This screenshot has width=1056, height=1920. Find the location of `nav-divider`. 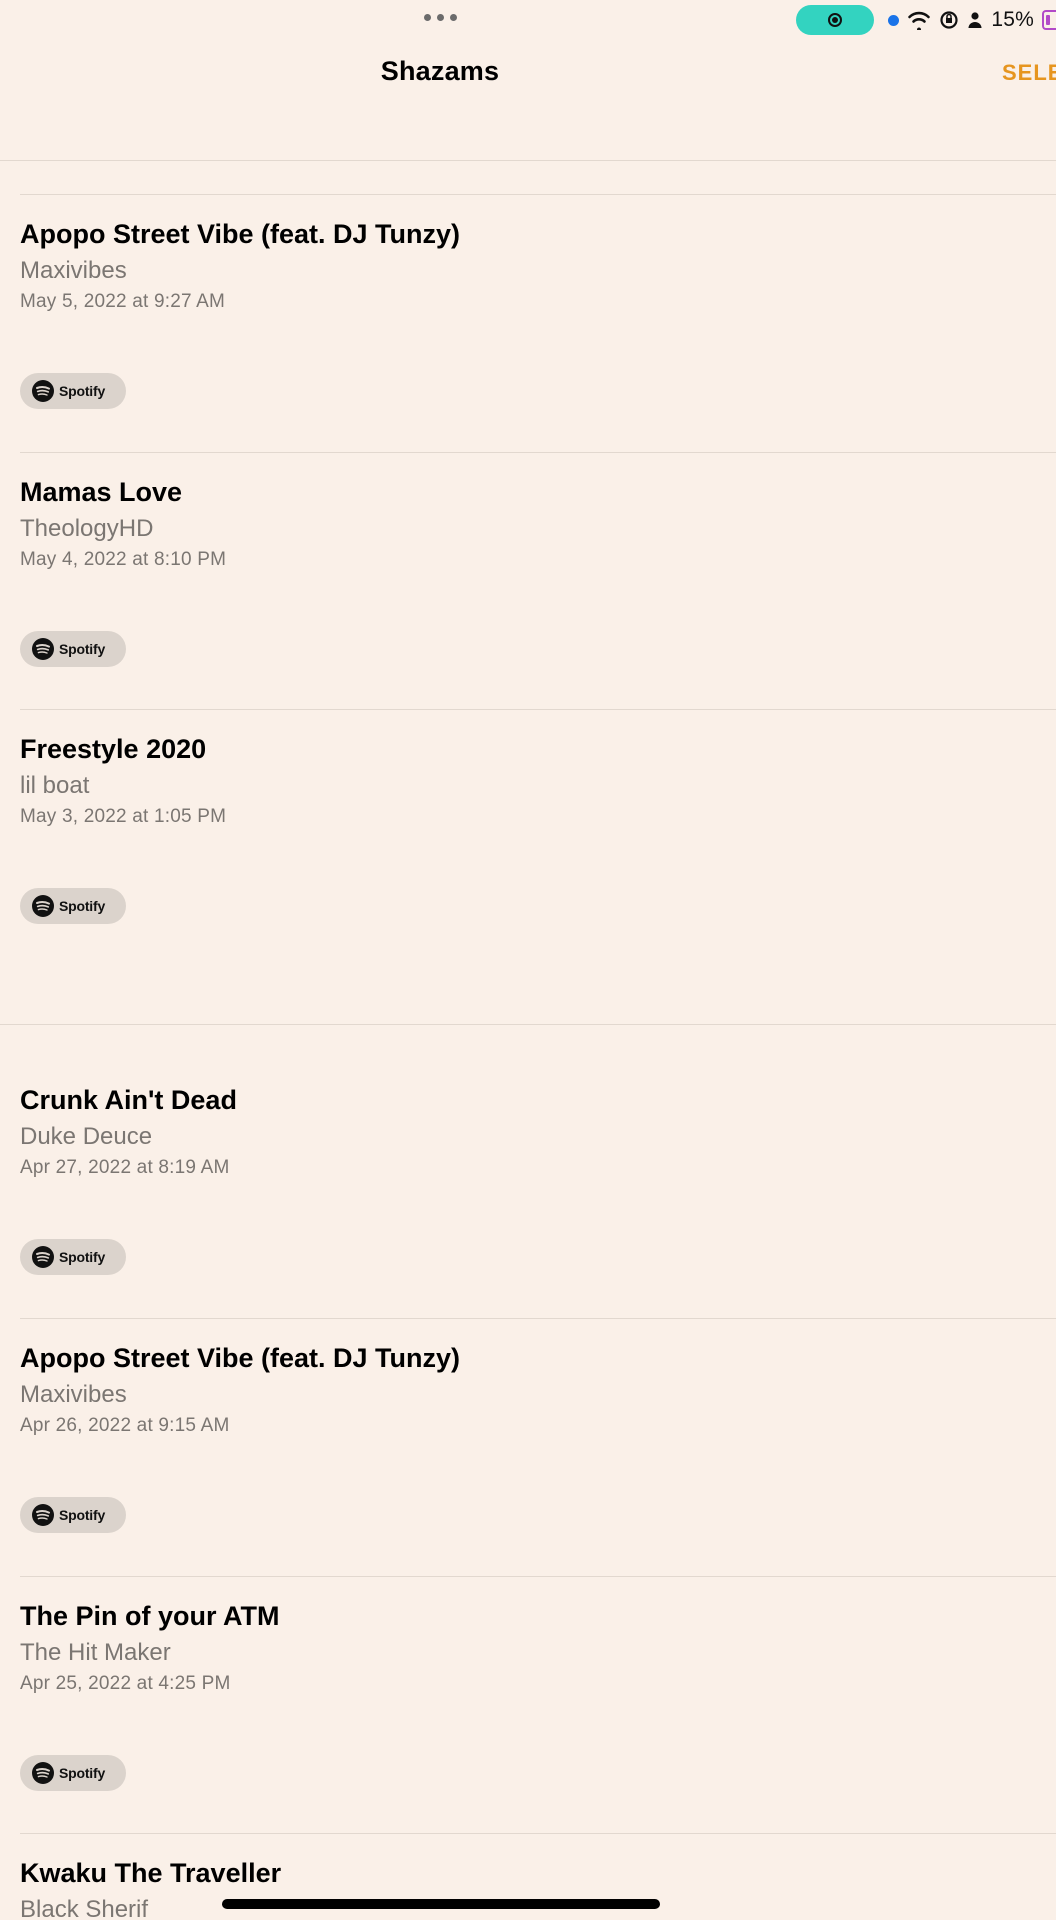

nav-divider is located at coordinates (528, 160).